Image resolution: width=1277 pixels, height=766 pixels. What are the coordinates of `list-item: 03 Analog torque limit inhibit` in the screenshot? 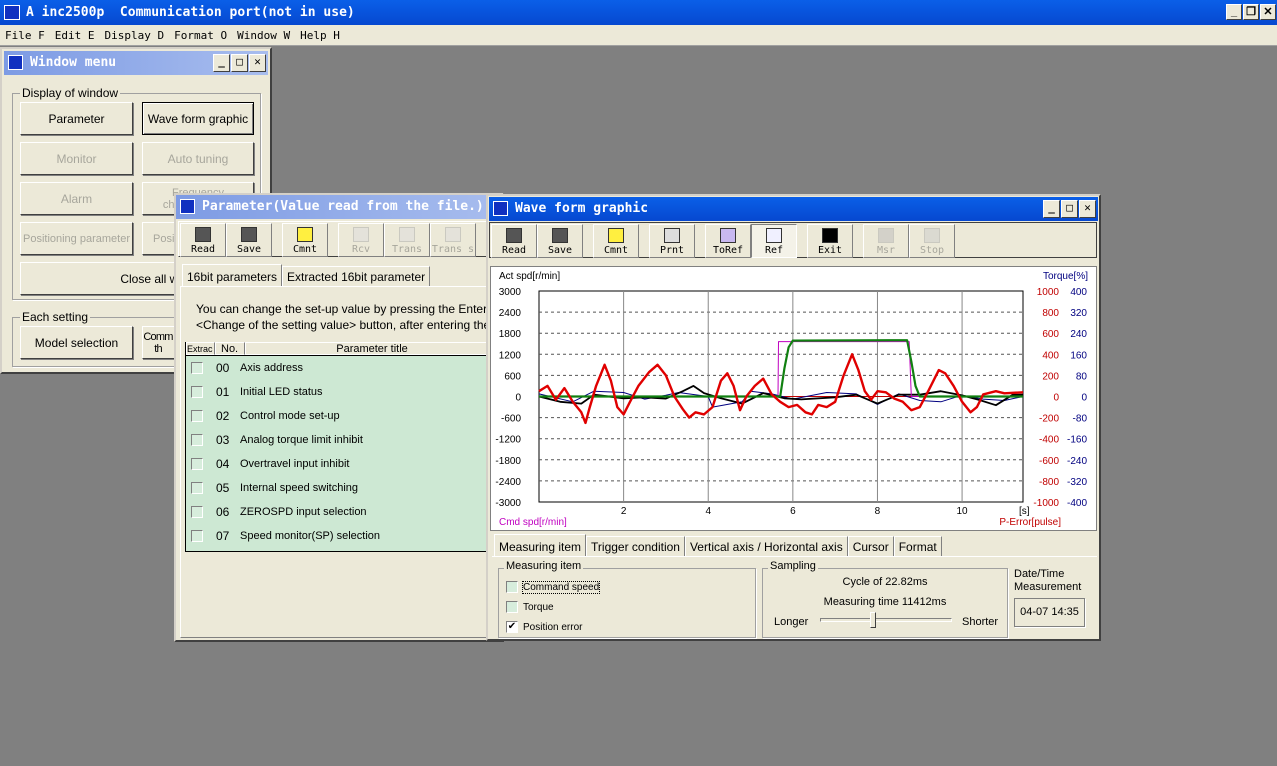 It's located at (342, 440).